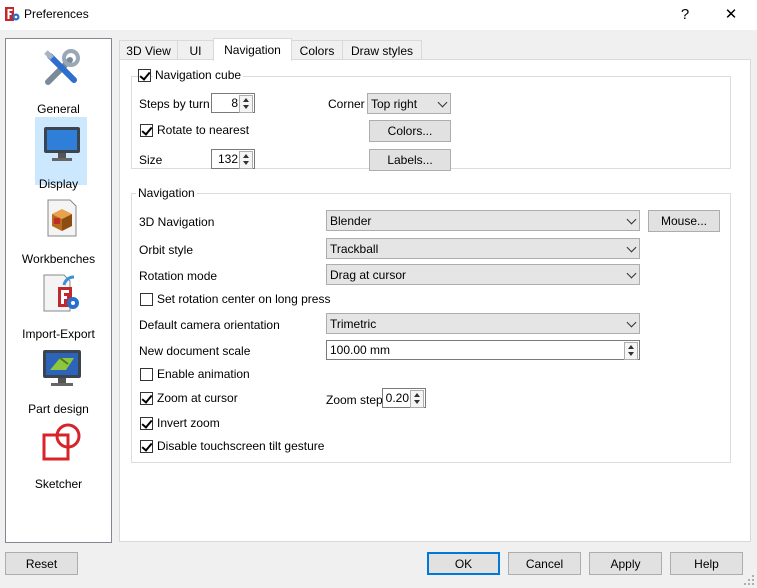  I want to click on rotate-to-nearest-label: Rotate to nearest, so click(203, 130).